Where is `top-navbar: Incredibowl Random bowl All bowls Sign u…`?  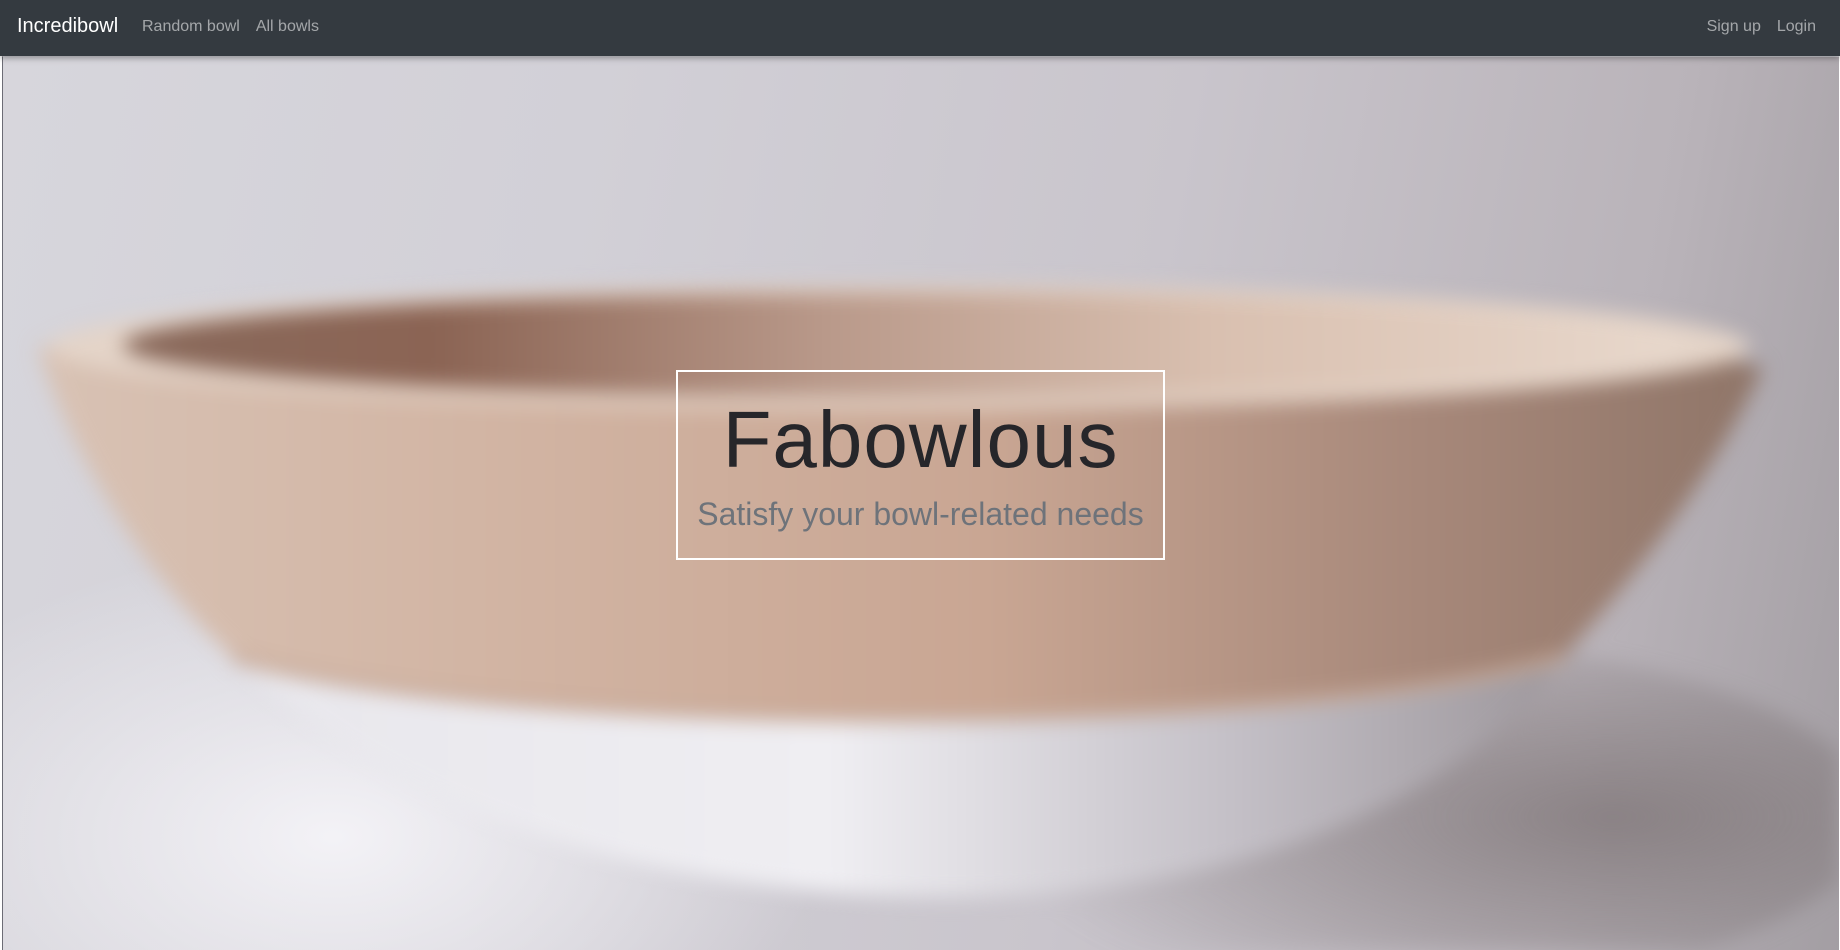 top-navbar: Incredibowl Random bowl All bowls Sign u… is located at coordinates (920, 28).